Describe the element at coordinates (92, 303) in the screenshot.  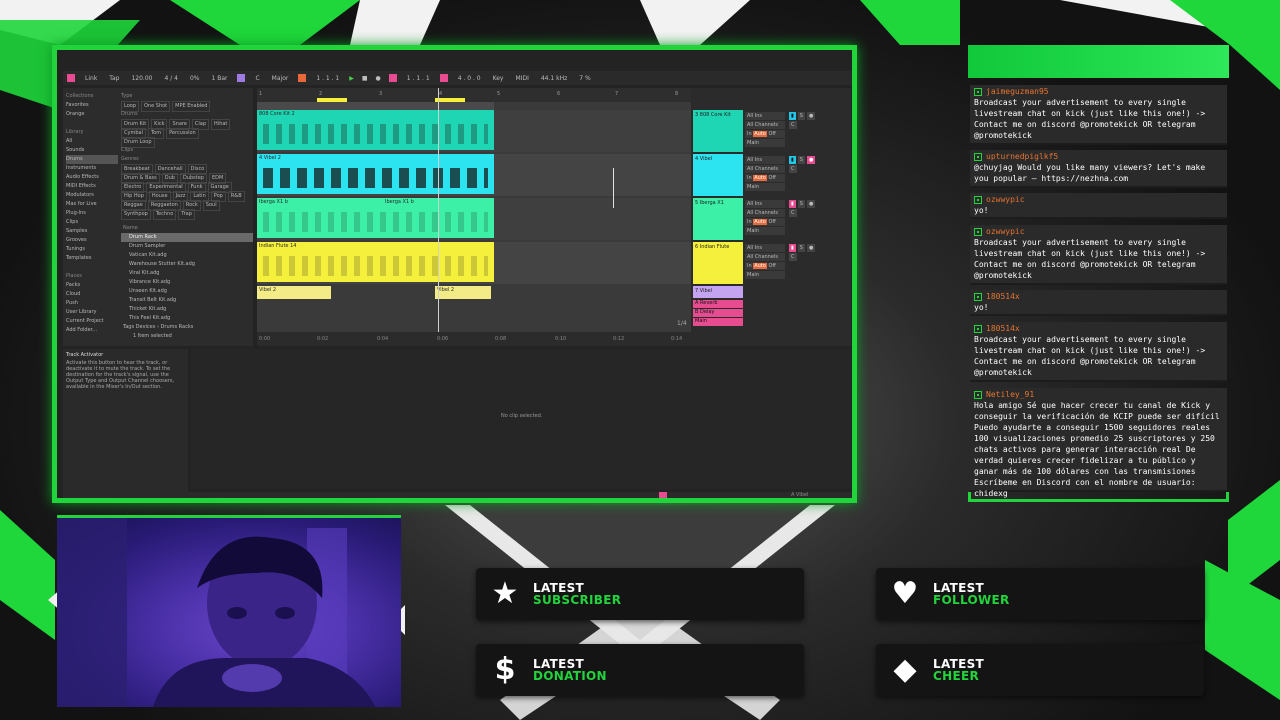
I see `place-push: Push` at that location.